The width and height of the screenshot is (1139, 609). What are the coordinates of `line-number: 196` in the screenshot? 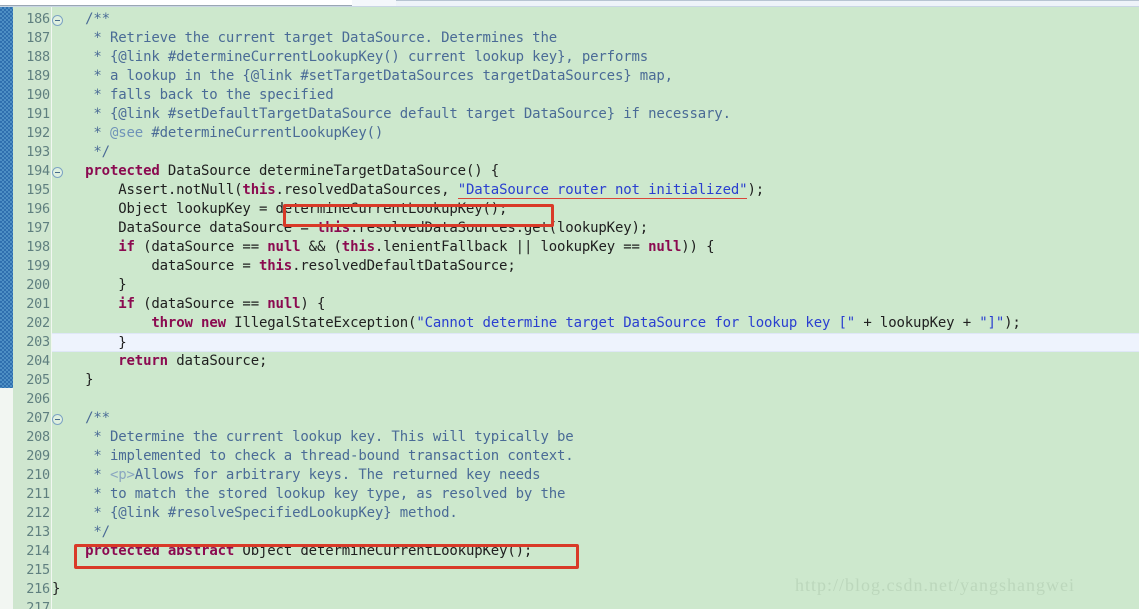 It's located at (38, 209).